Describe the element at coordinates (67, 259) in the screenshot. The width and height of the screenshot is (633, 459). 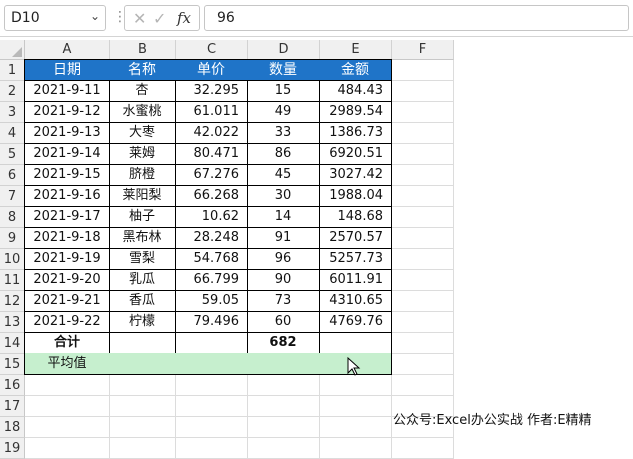
I see `table-data-cell: 2021-9-19` at that location.